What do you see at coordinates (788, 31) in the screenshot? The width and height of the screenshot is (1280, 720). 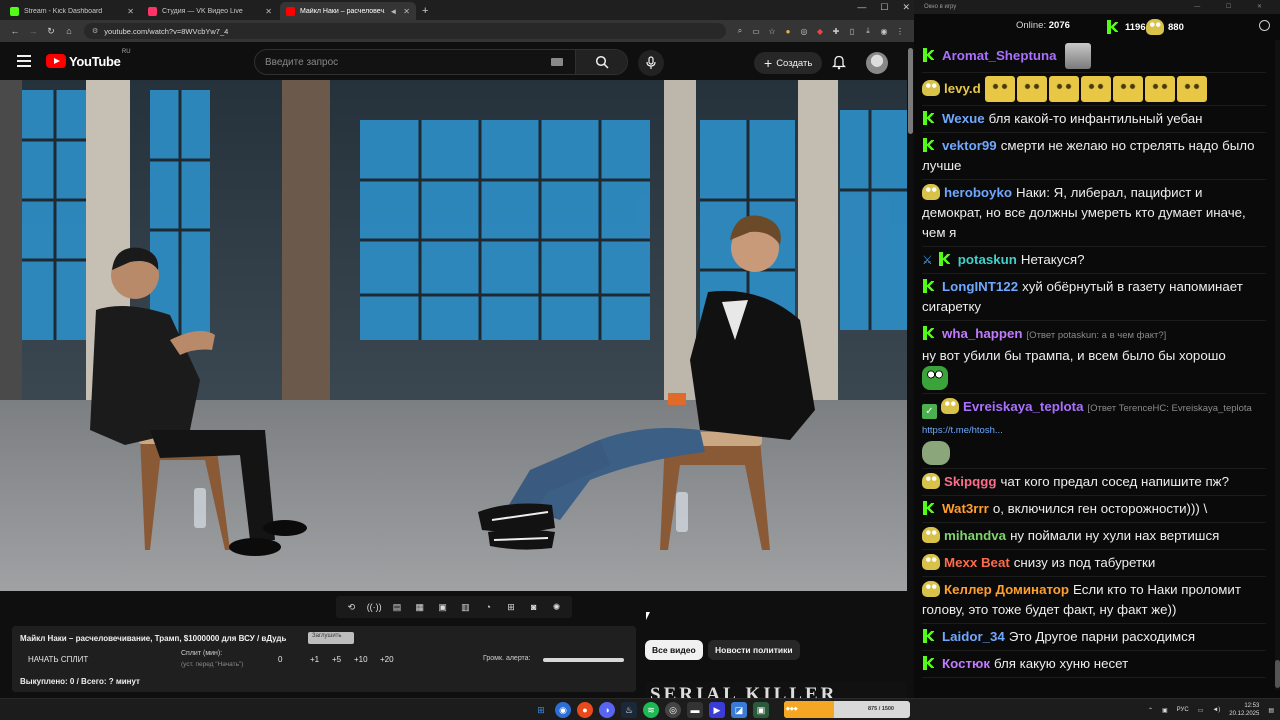 I see `extension-icon: ●` at bounding box center [788, 31].